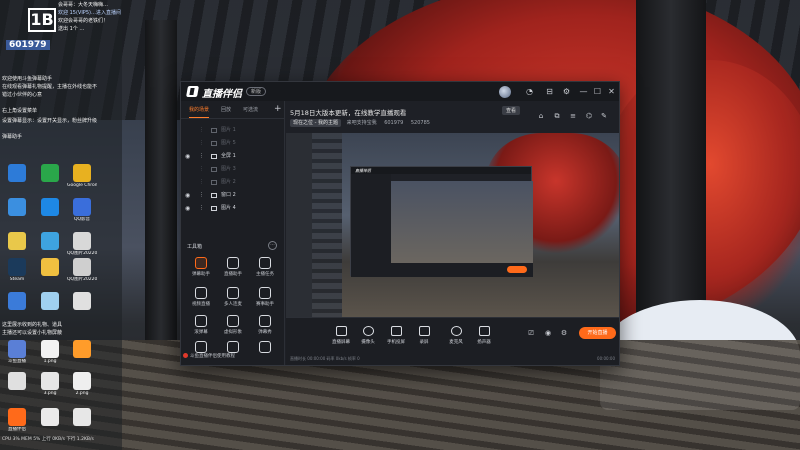 The image size is (800, 450). I want to click on desktop-icon: 直播伴侣, so click(17, 420).